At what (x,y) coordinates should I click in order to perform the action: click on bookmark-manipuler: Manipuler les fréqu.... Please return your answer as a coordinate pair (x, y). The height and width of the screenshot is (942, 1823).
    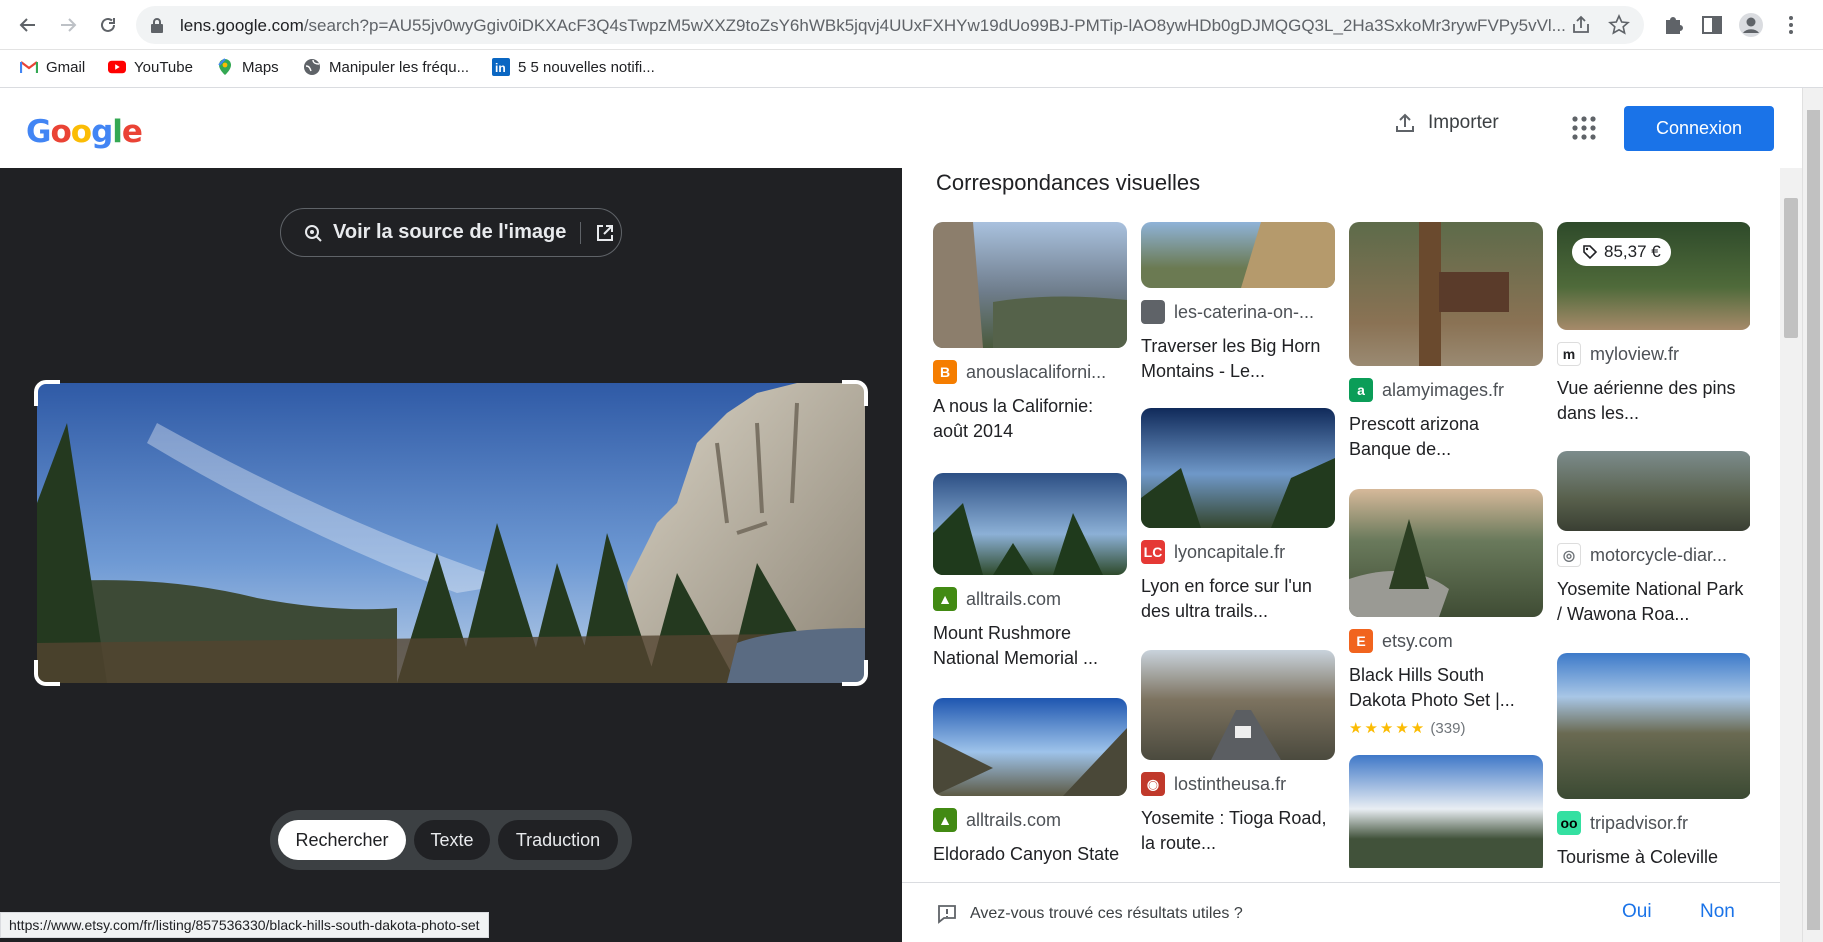
    Looking at the image, I should click on (386, 67).